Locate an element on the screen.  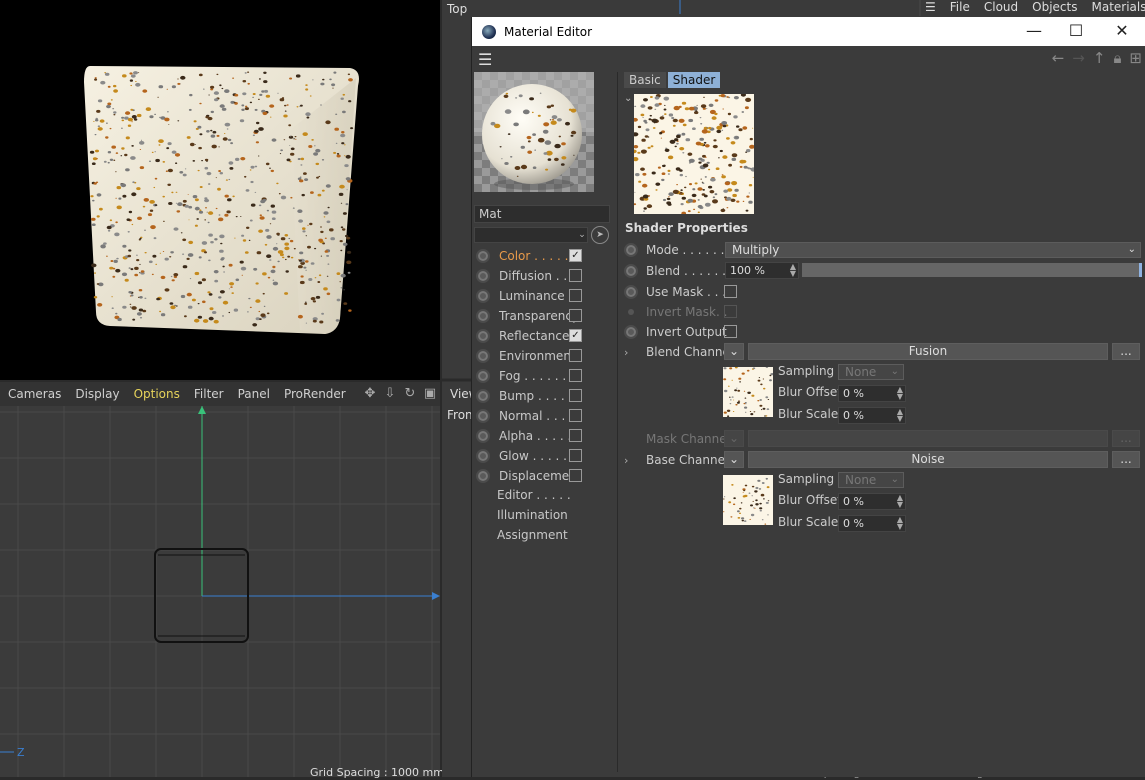
material-layer-dropdown is located at coordinates (531, 235).